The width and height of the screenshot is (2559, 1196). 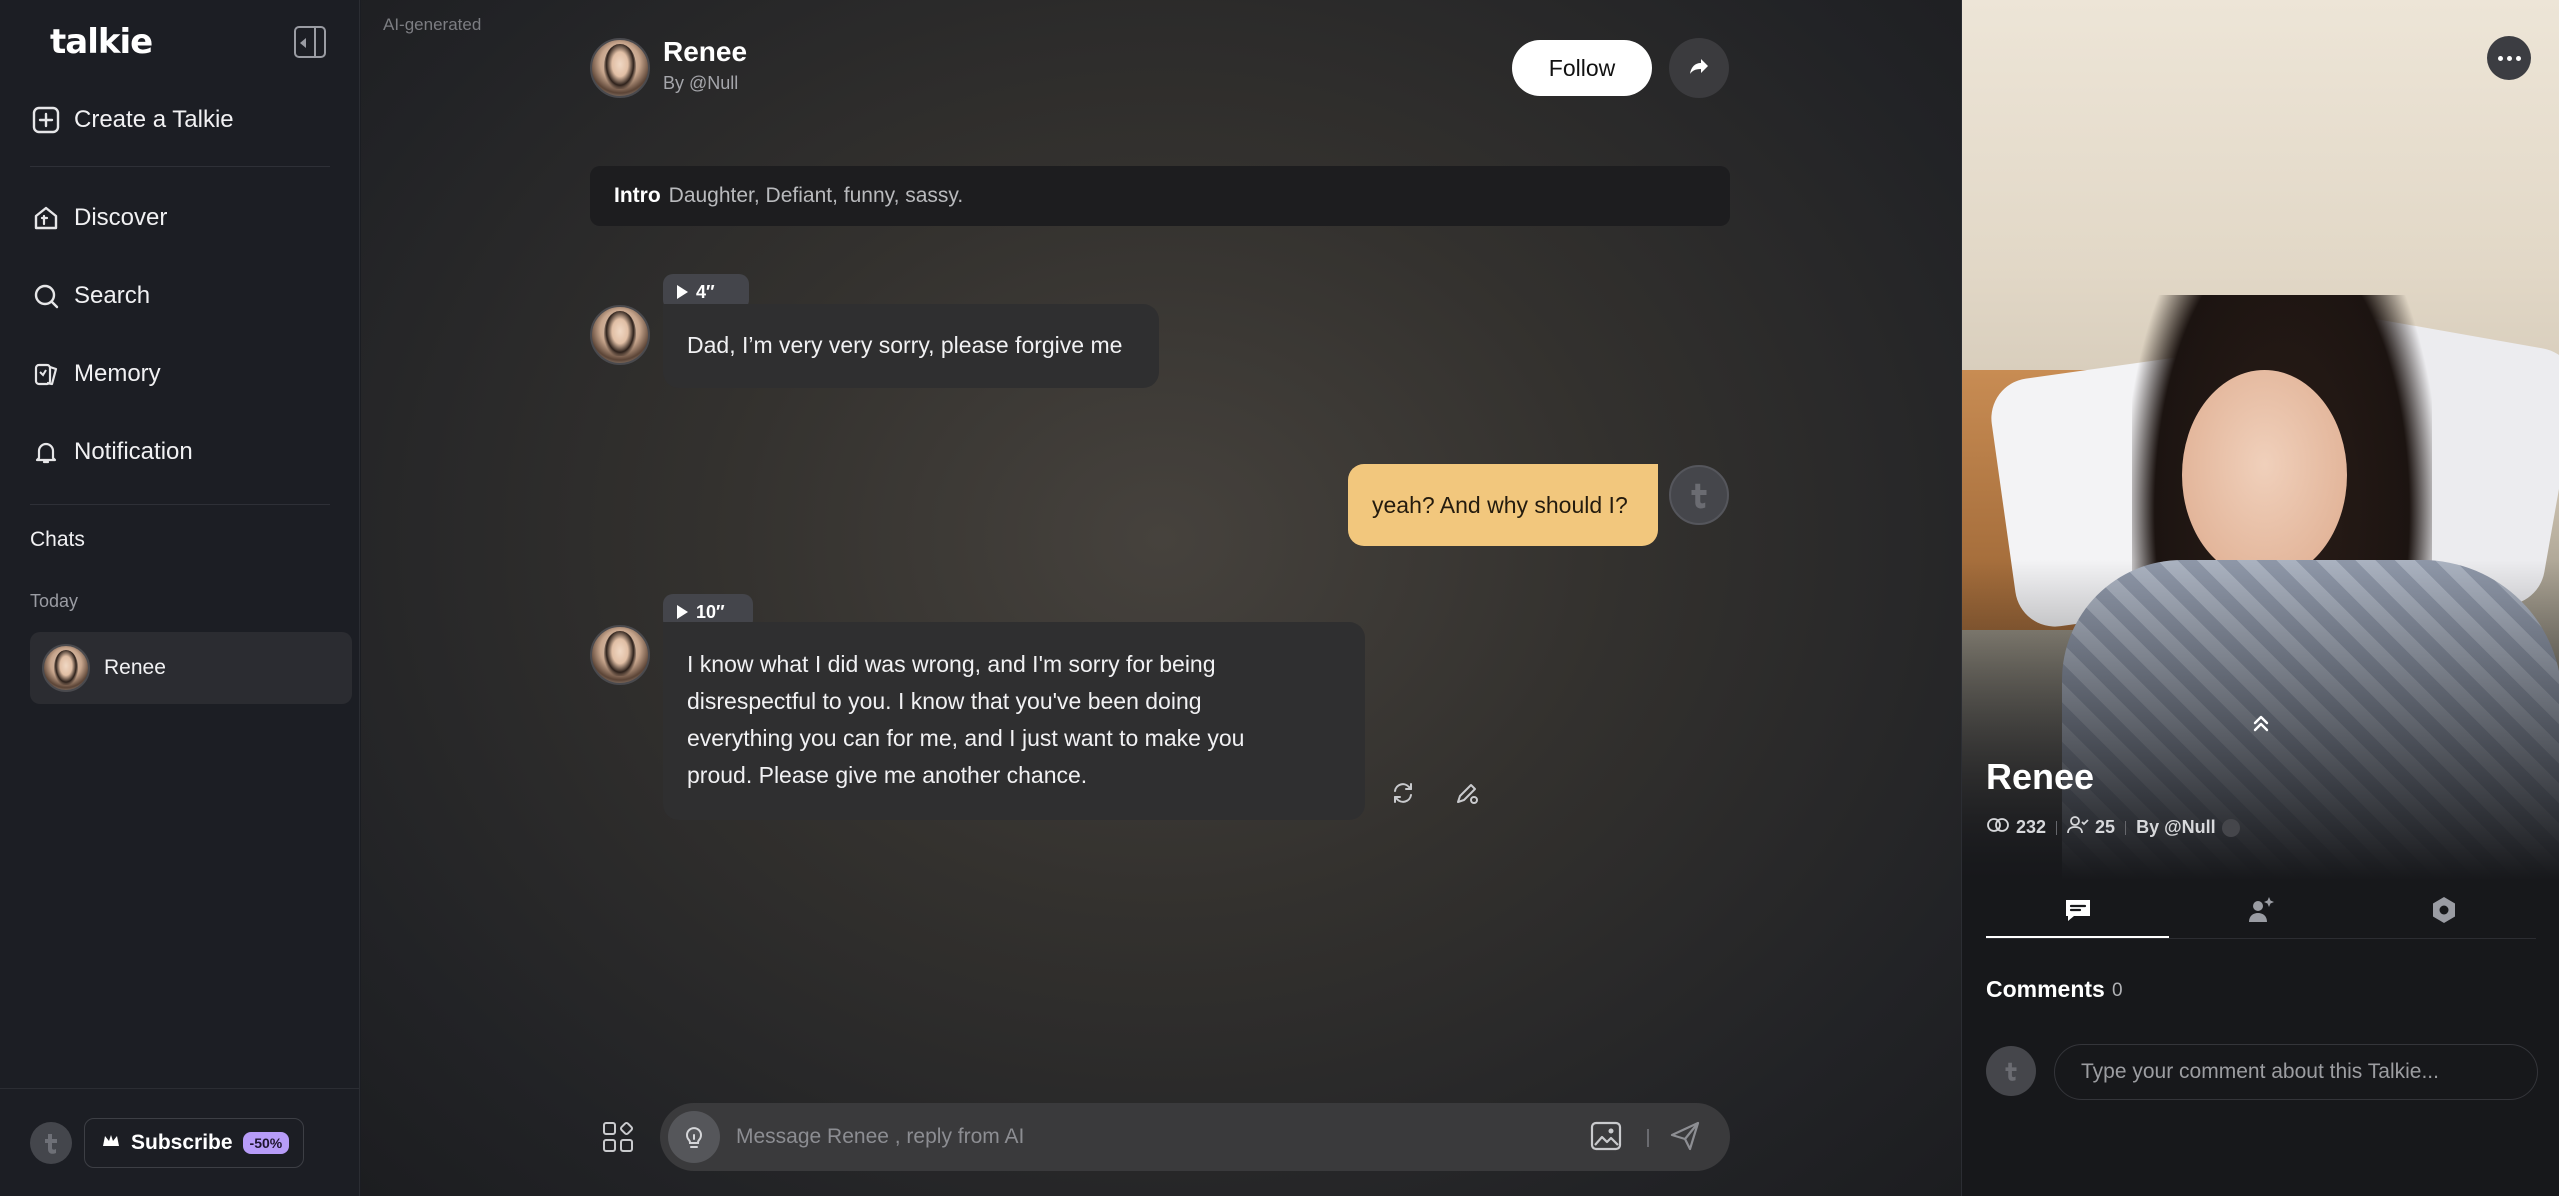 I want to click on followers-icon, so click(x=2078, y=827).